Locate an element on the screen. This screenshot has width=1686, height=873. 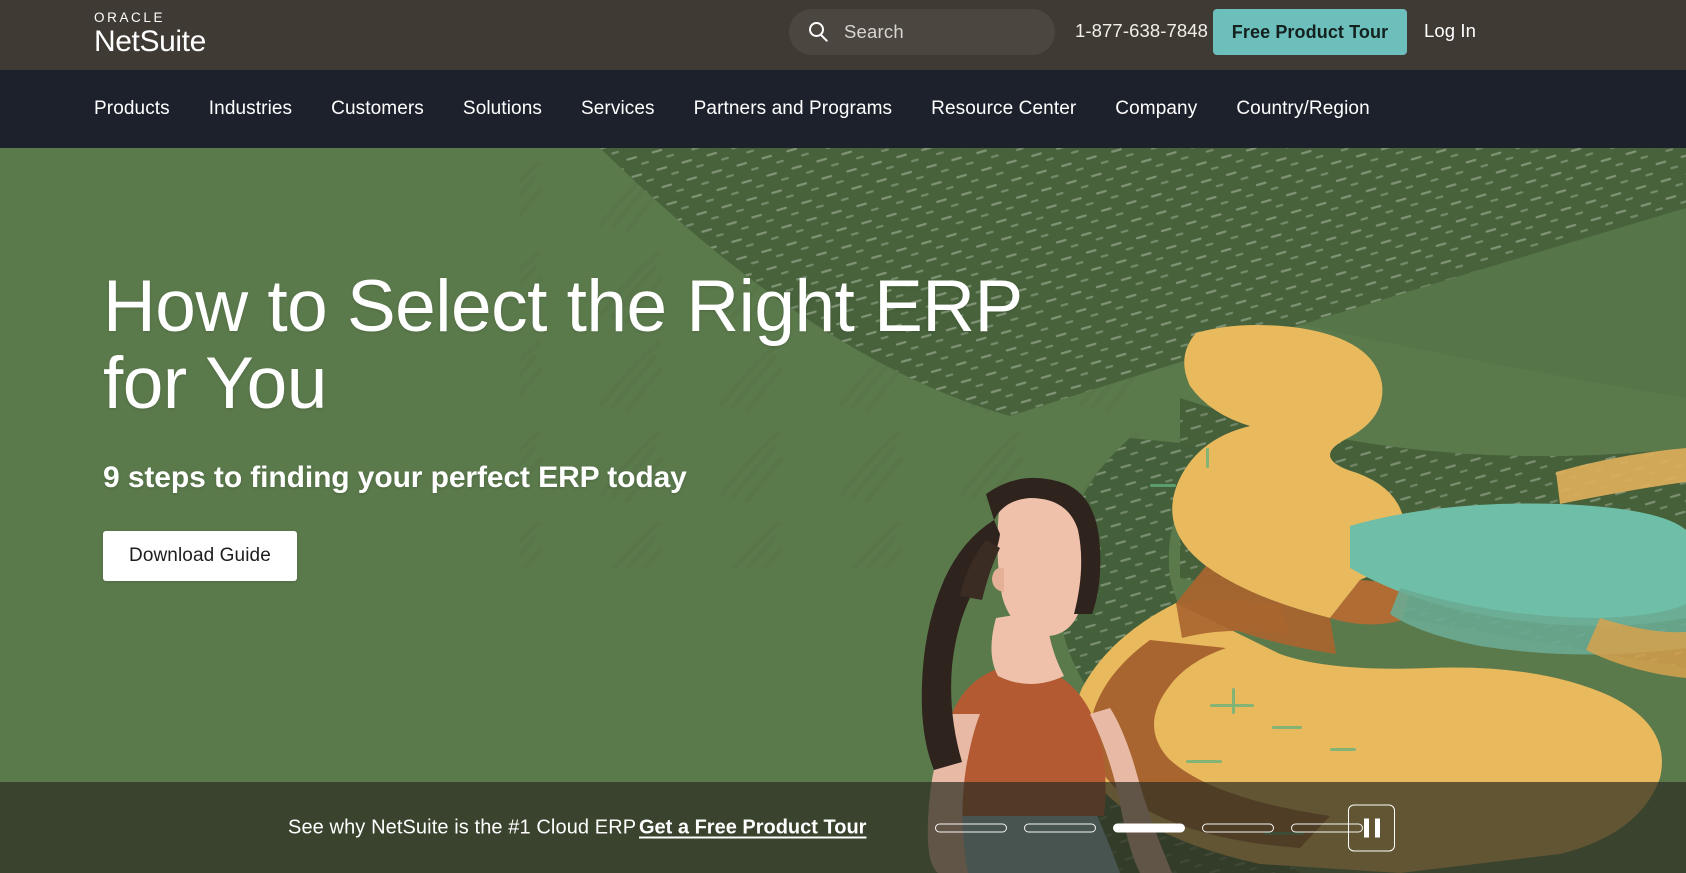
search-placeholder: Search is located at coordinates (874, 31).